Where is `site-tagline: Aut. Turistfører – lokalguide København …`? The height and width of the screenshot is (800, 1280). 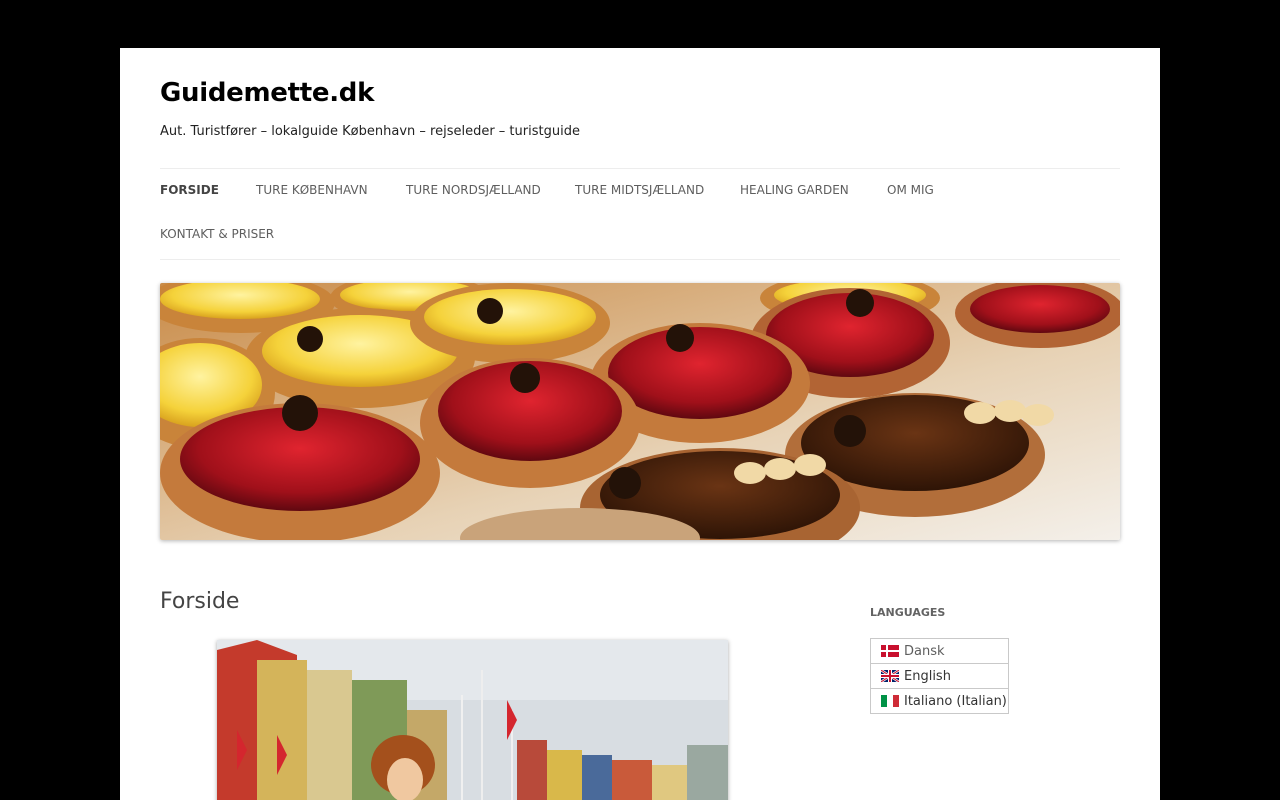
site-tagline: Aut. Turistfører – lokalguide København … is located at coordinates (370, 131).